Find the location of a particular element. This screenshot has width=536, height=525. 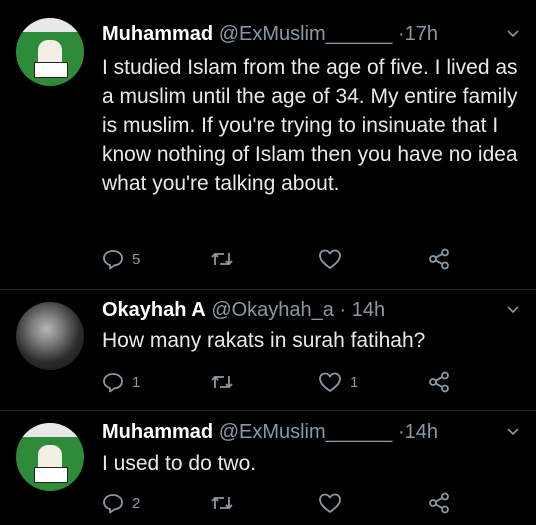

tweet-header: Muhammad @ExMuslim______ ·17h is located at coordinates (311, 34).